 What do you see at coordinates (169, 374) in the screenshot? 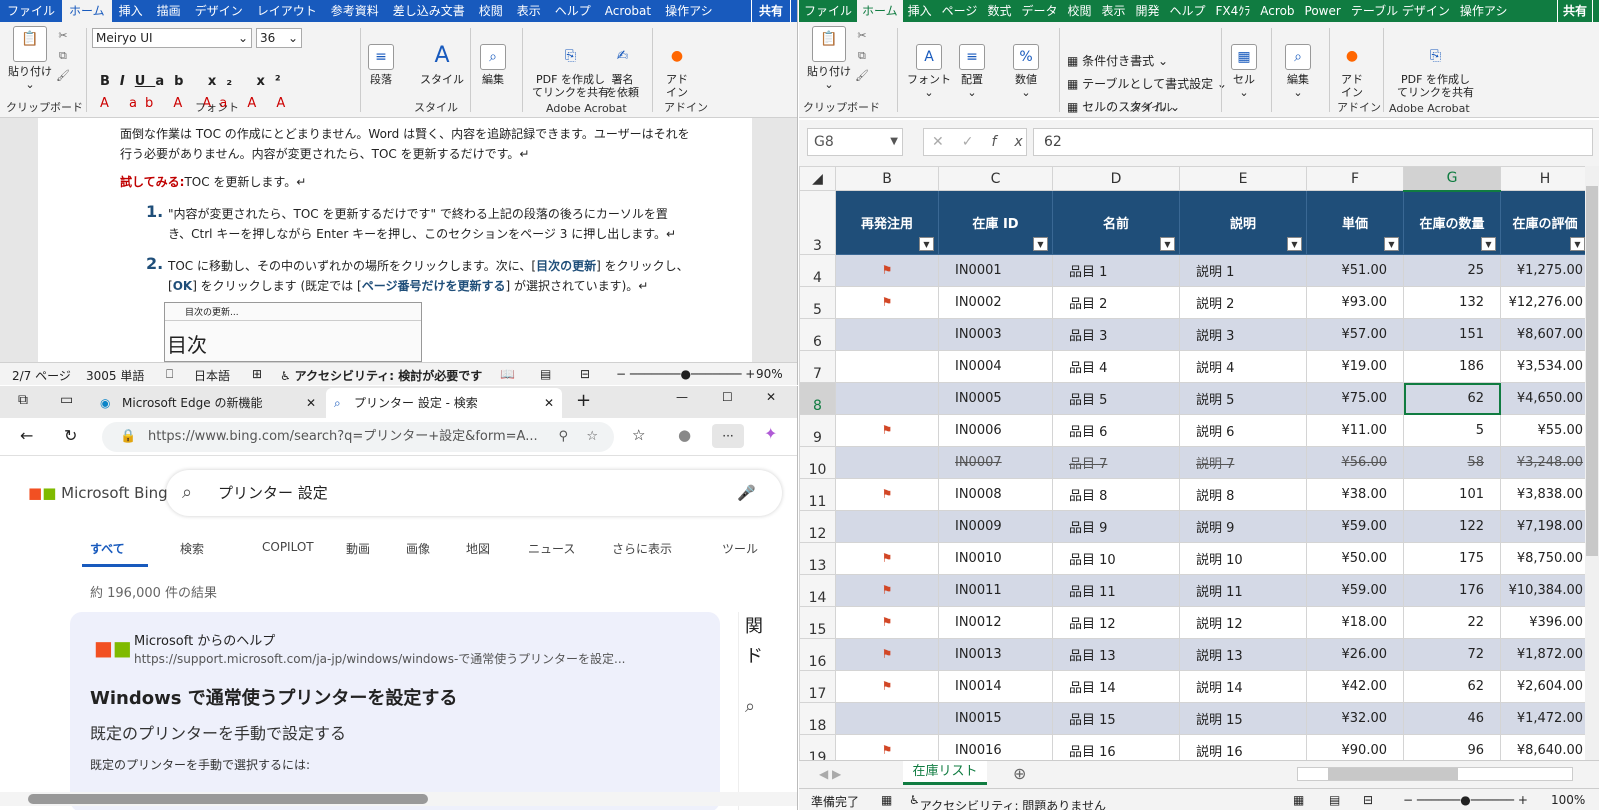
I see `proofing-icon: ⎕` at bounding box center [169, 374].